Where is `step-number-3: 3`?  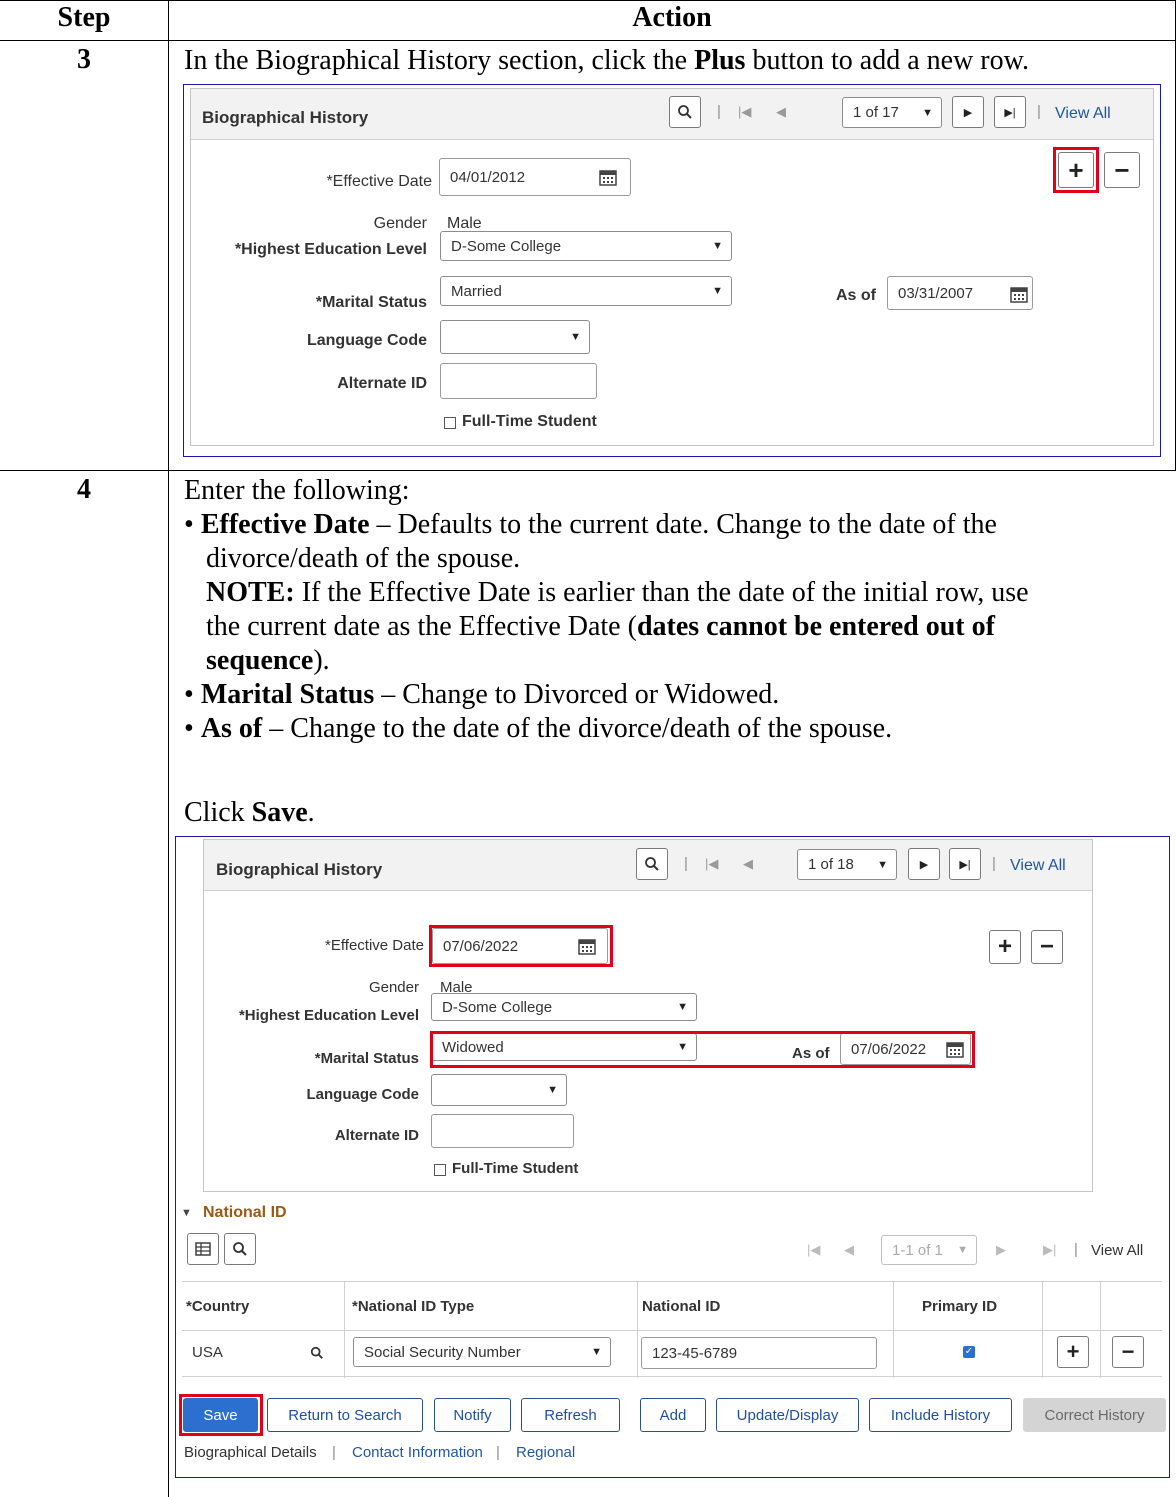 step-number-3: 3 is located at coordinates (84, 59).